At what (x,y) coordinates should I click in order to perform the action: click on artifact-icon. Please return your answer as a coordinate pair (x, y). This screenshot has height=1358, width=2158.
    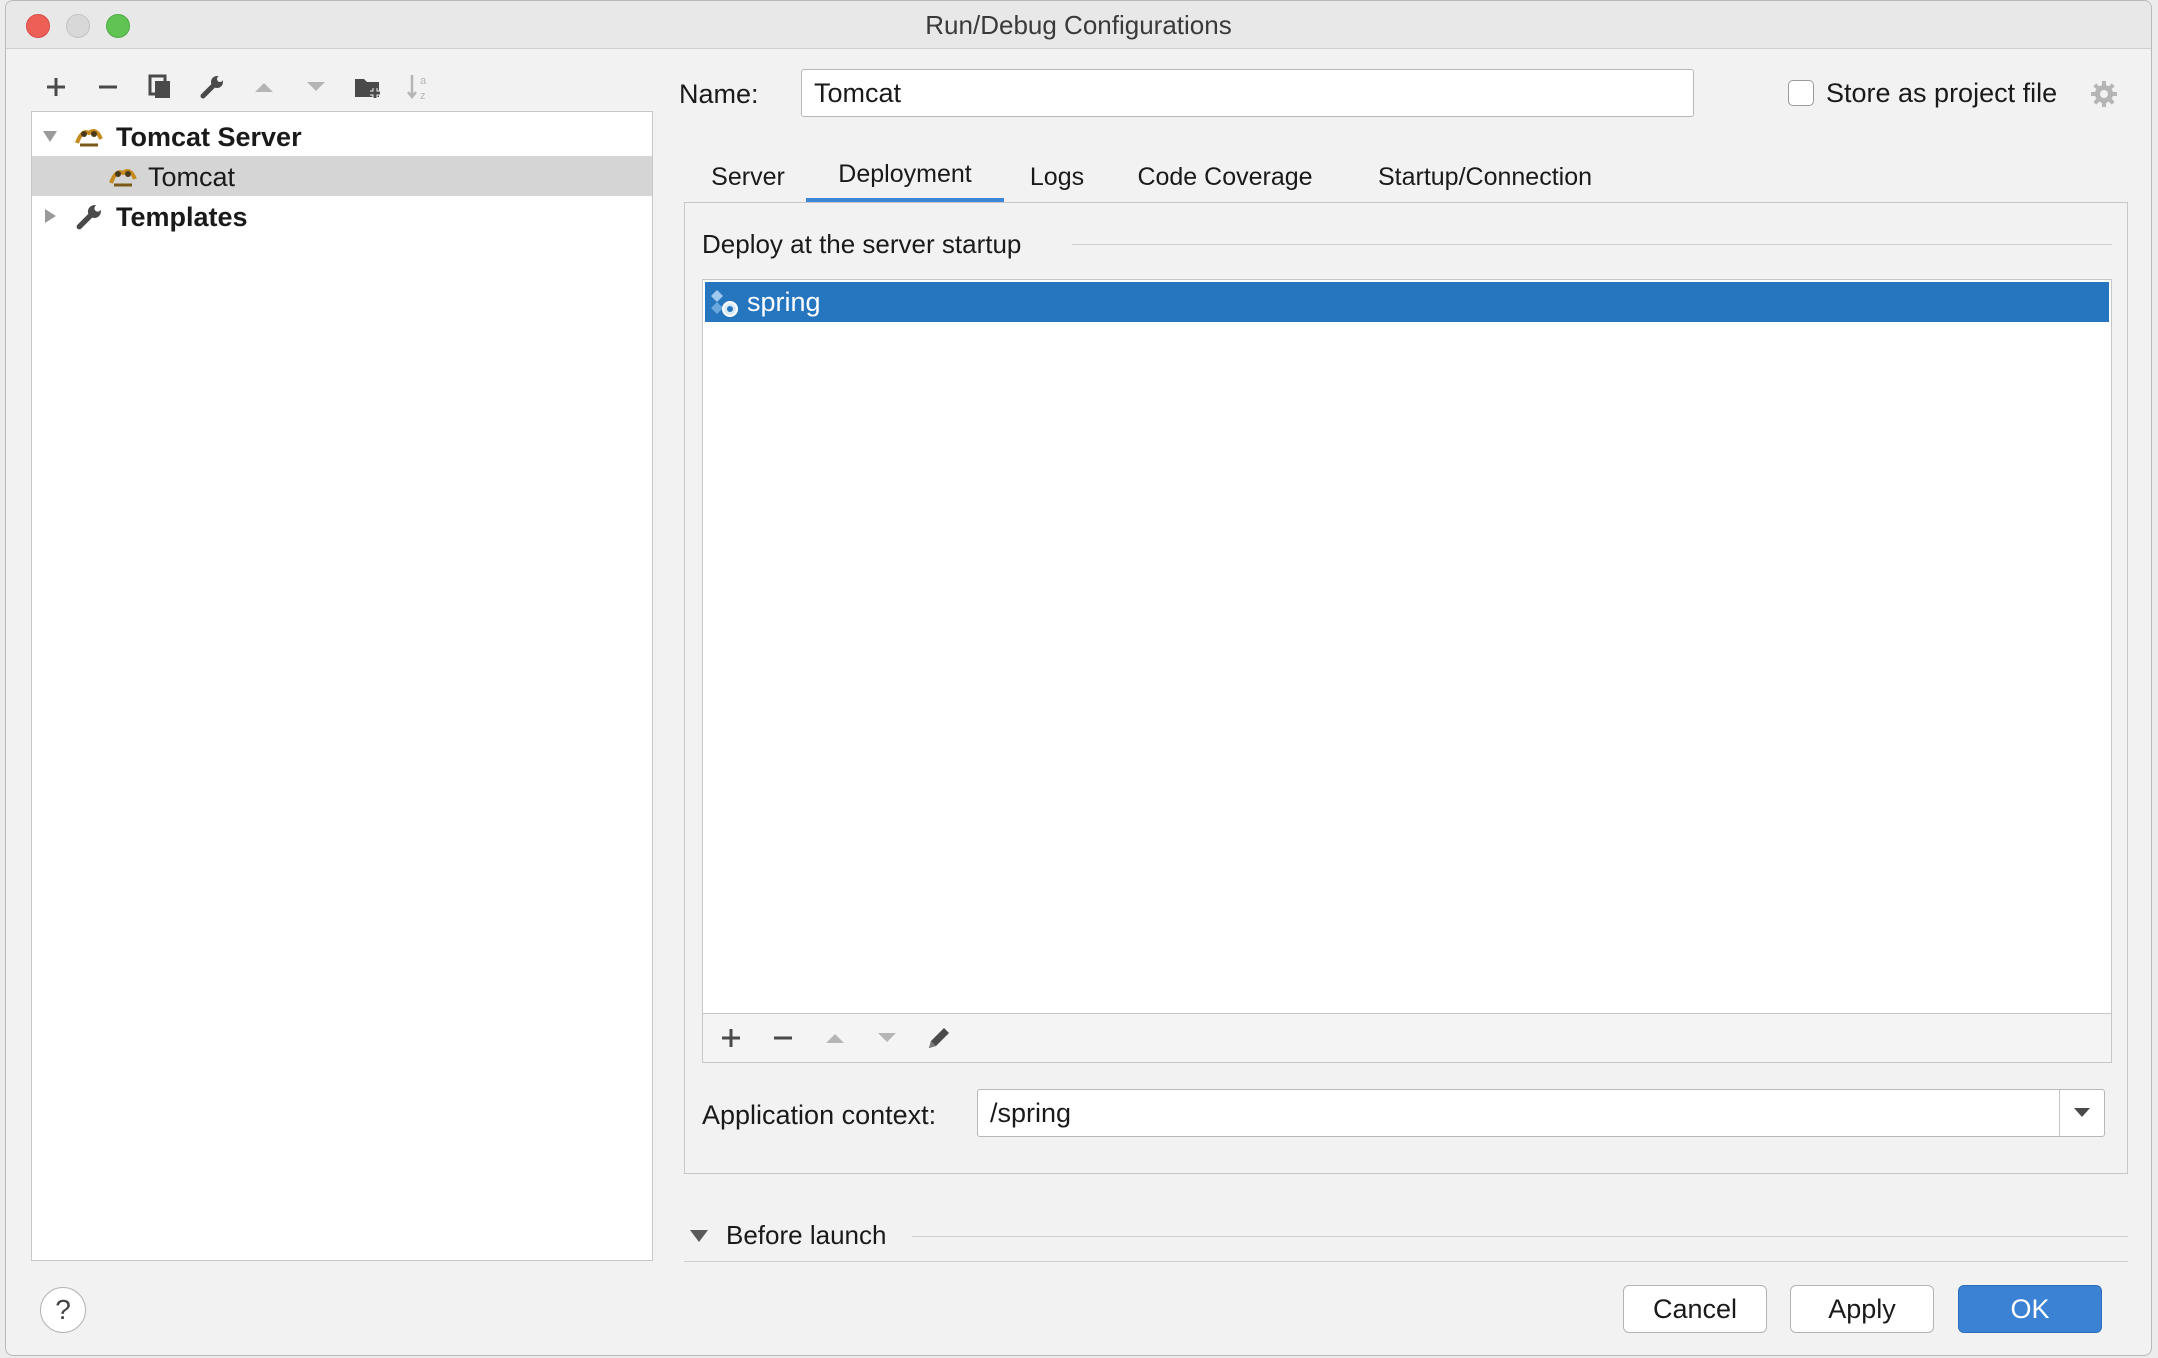
    Looking at the image, I should click on (724, 303).